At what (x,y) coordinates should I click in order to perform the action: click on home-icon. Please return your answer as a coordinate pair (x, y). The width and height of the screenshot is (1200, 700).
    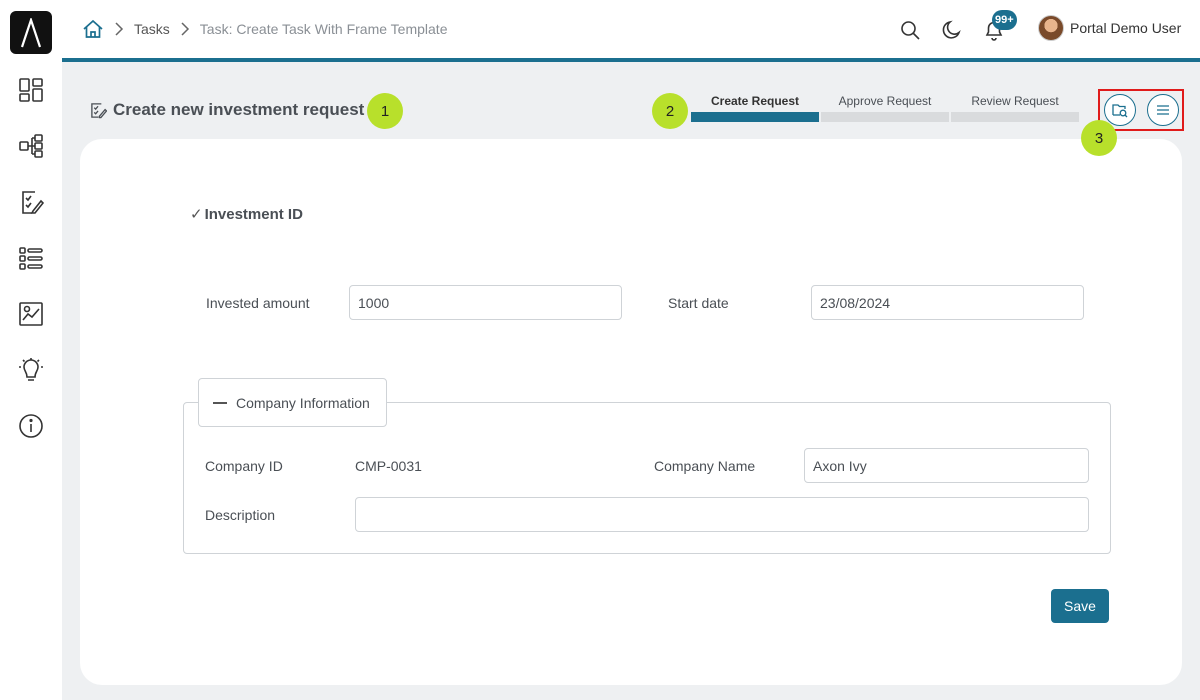
    Looking at the image, I should click on (93, 29).